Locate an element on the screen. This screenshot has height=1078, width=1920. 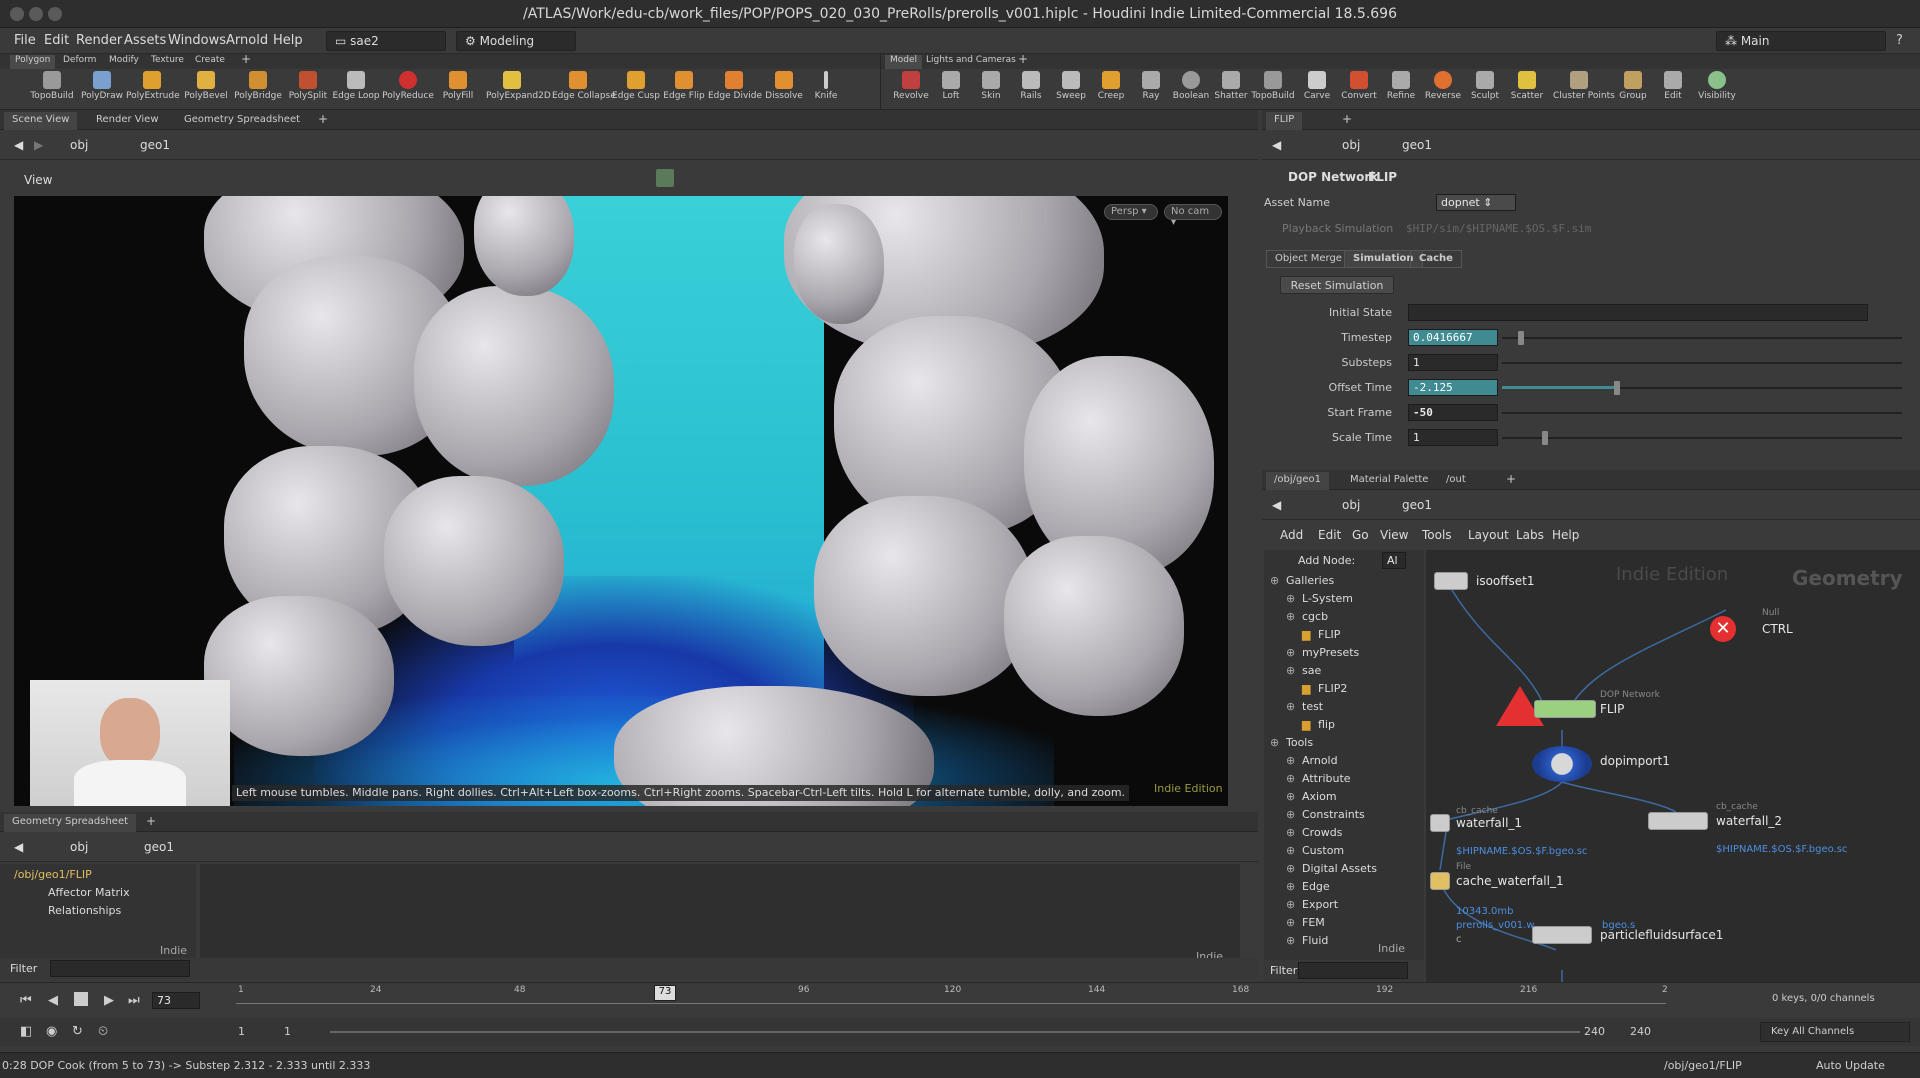
menu-windows: Windows is located at coordinates (197, 40).